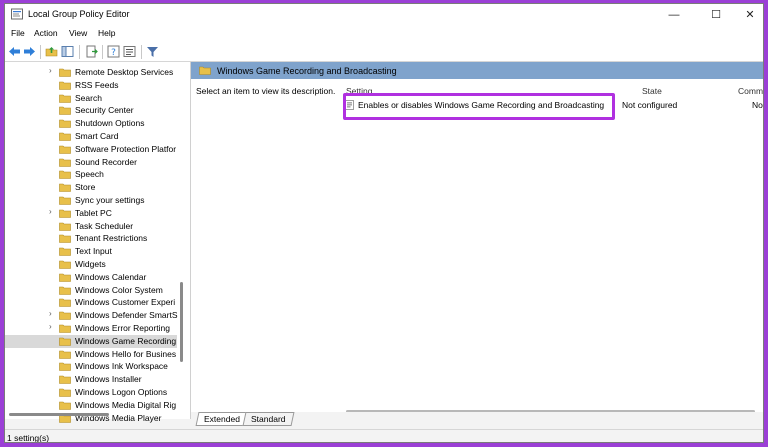  What do you see at coordinates (97, 136) in the screenshot?
I see `tree-item-label: Smart Card` at bounding box center [97, 136].